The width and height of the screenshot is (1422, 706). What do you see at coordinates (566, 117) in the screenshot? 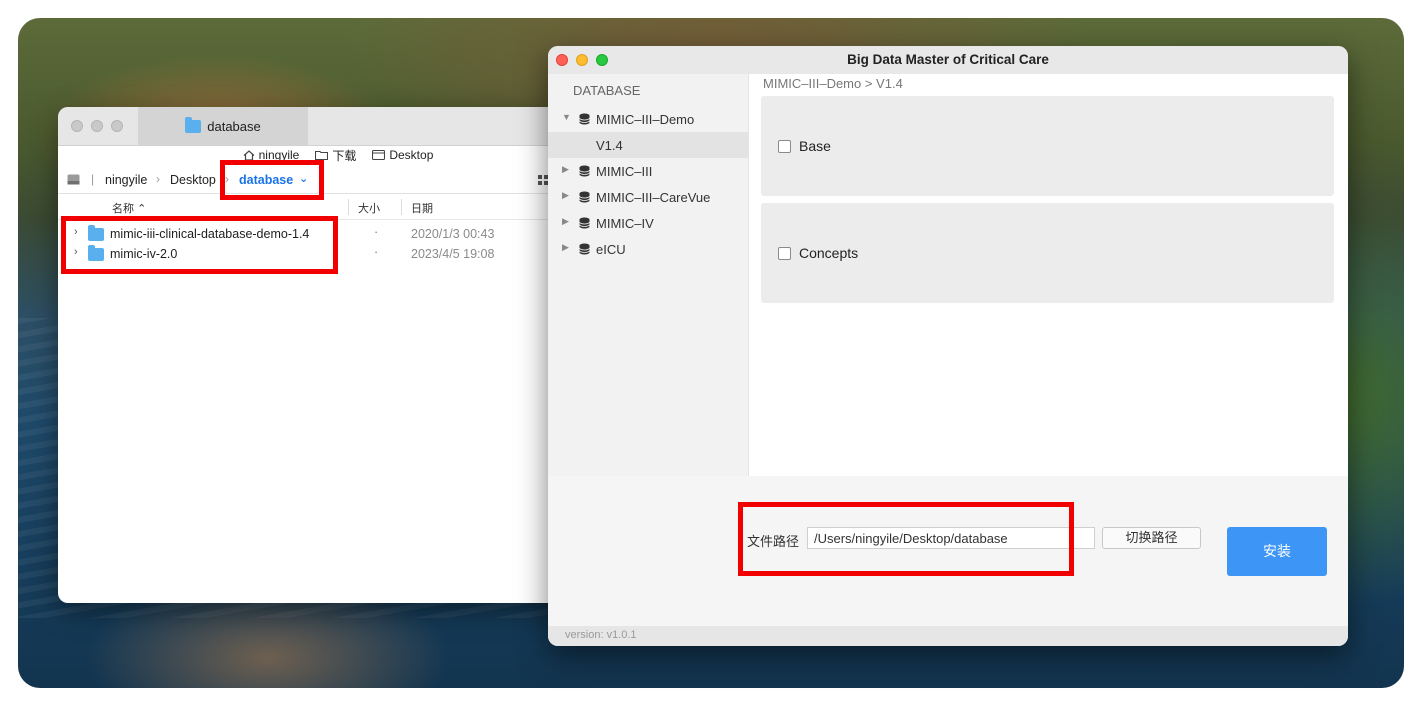
I see `caret-down-icon: ▼` at bounding box center [566, 117].